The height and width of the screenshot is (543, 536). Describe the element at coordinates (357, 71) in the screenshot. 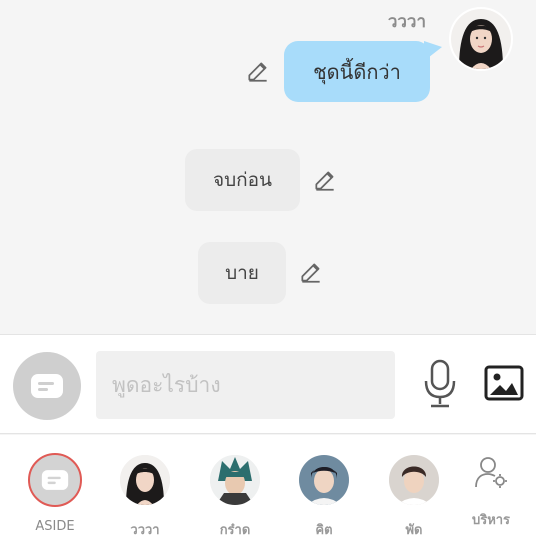

I see `message-bubble-sent: ชุดนี้ดีกว่า` at that location.